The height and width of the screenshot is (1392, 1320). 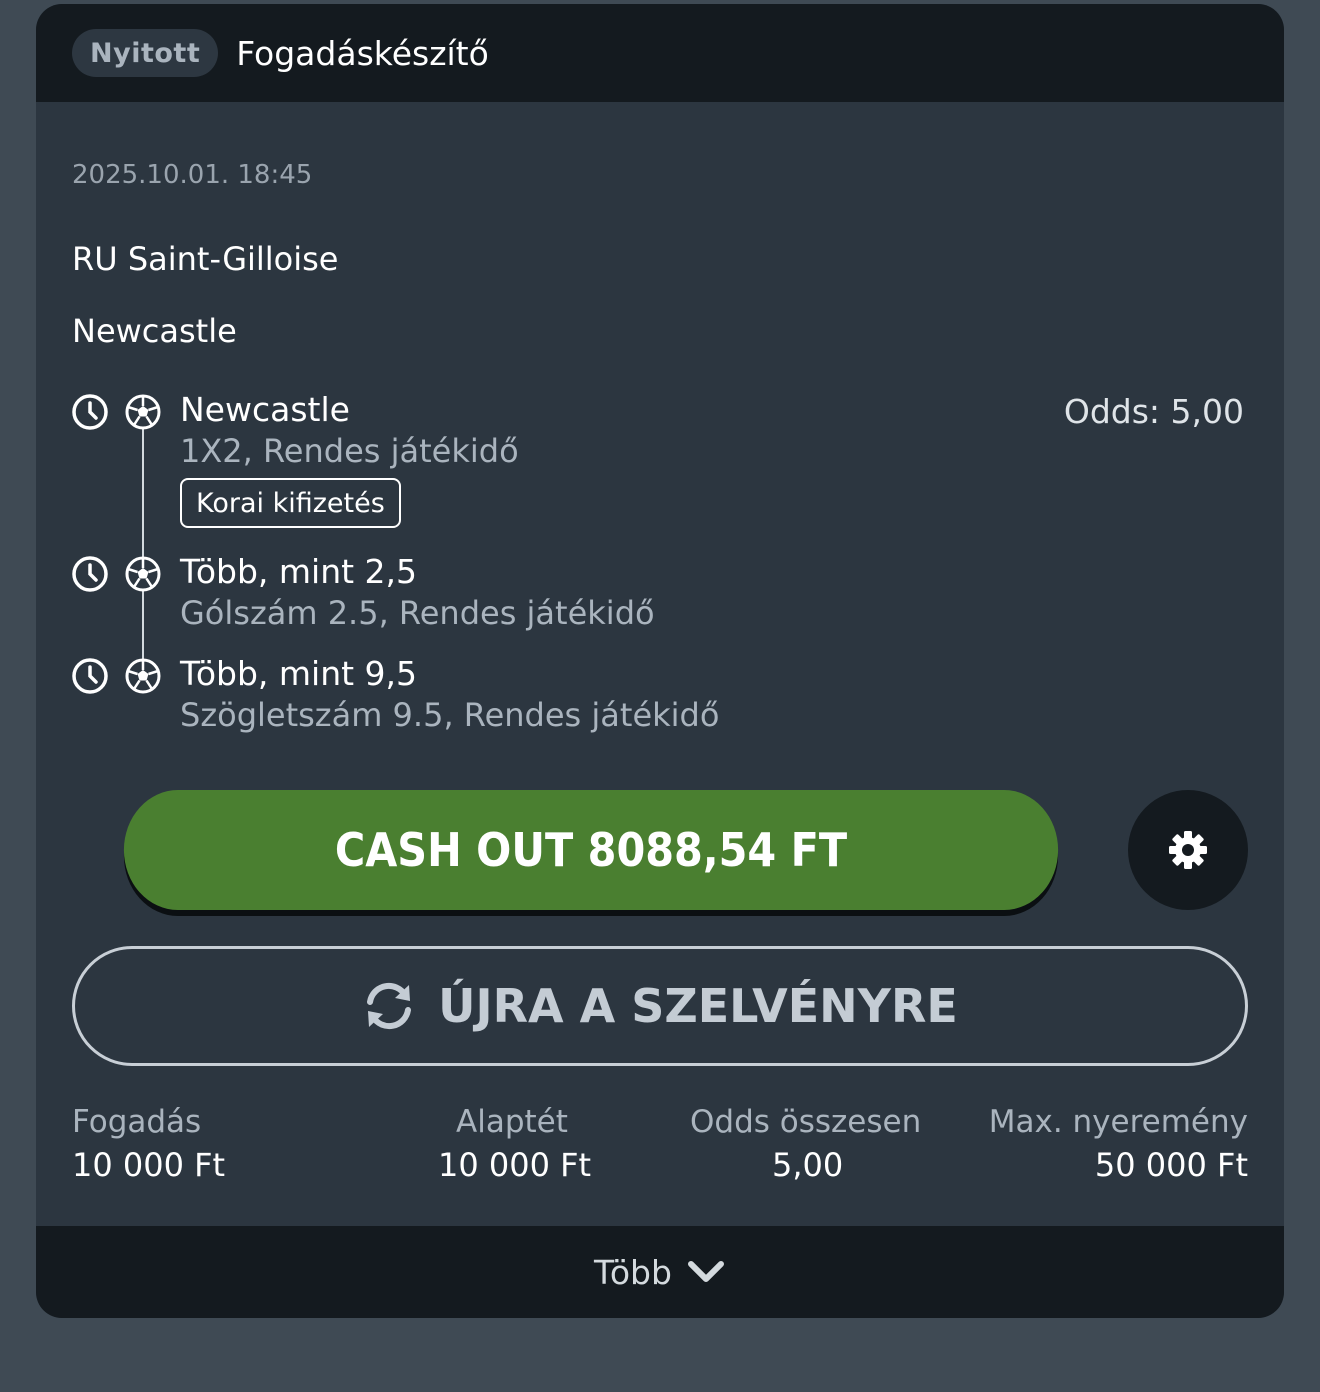 I want to click on chevron-down-icon, so click(x=705, y=1271).